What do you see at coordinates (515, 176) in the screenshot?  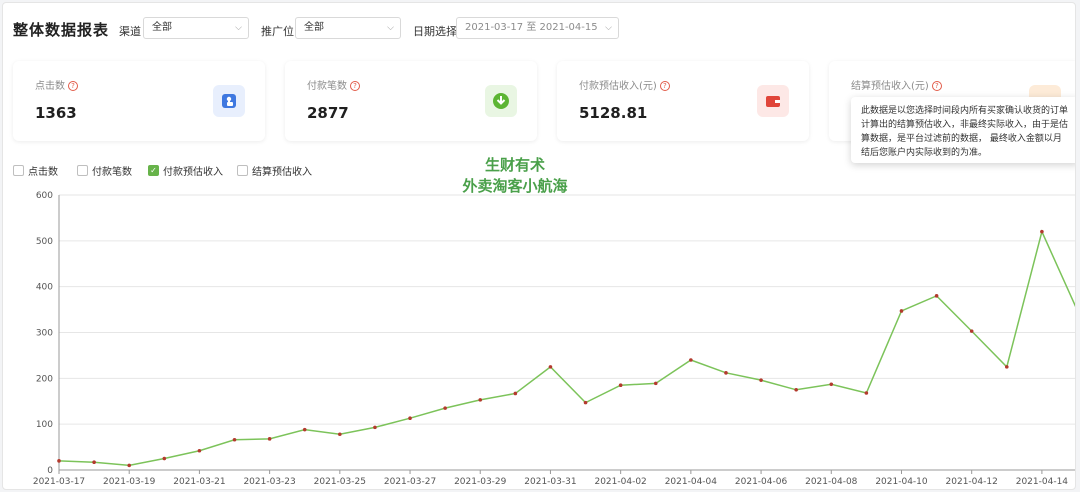 I see `watermark: 生财有术 外卖淘客小航海` at bounding box center [515, 176].